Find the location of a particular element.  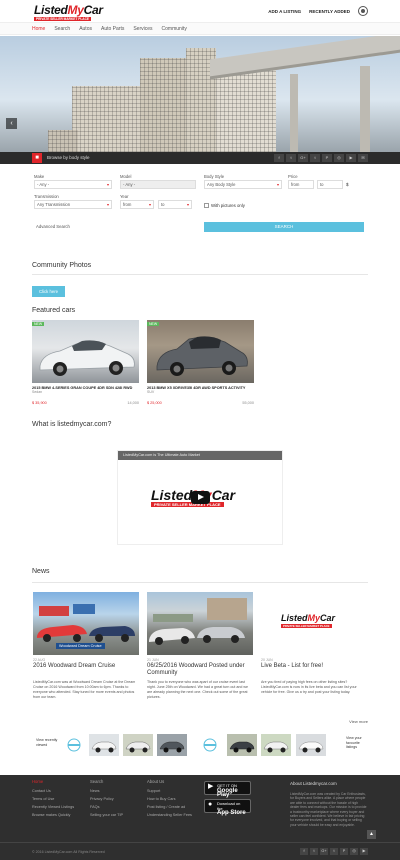

news-photo is located at coordinates (200, 623).